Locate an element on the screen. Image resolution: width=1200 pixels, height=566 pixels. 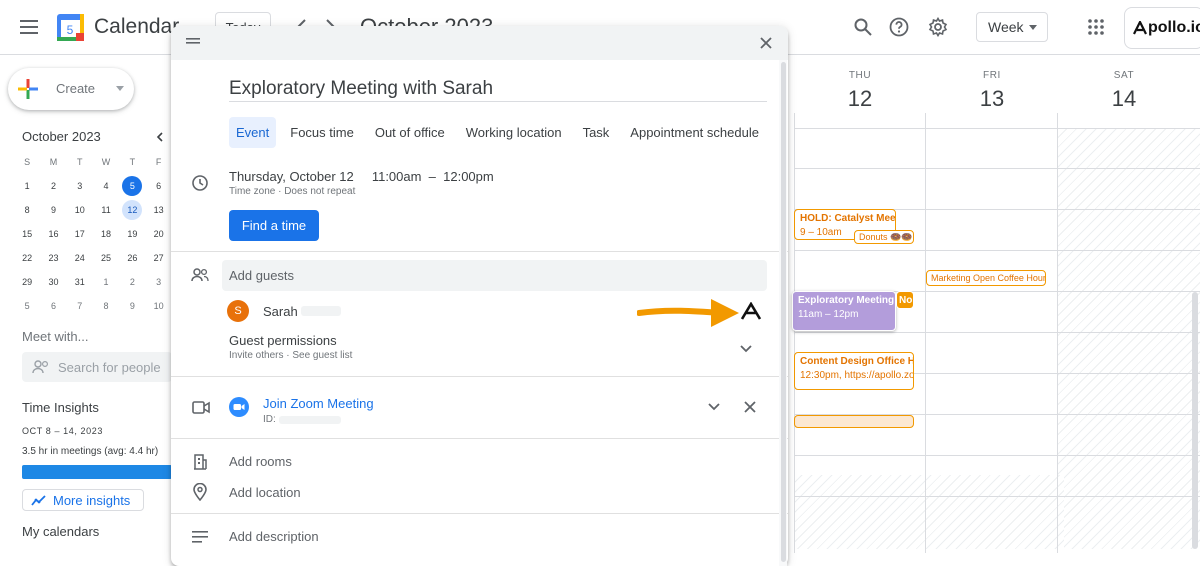
search-people-input: Search for people is located at coordinates (97, 367).